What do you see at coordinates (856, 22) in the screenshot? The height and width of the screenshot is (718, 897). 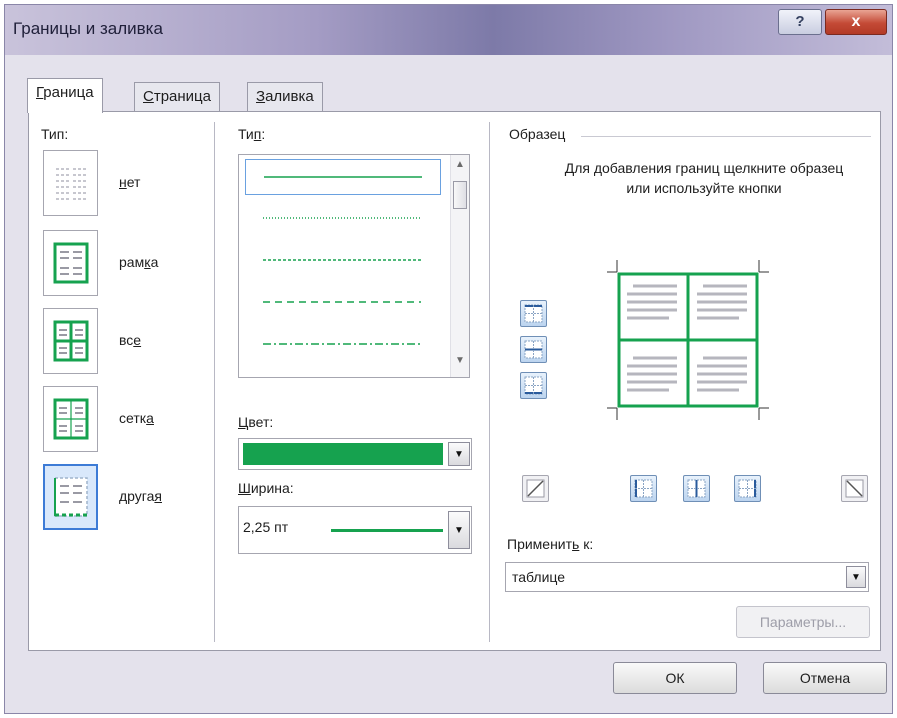 I see `close-button: x` at bounding box center [856, 22].